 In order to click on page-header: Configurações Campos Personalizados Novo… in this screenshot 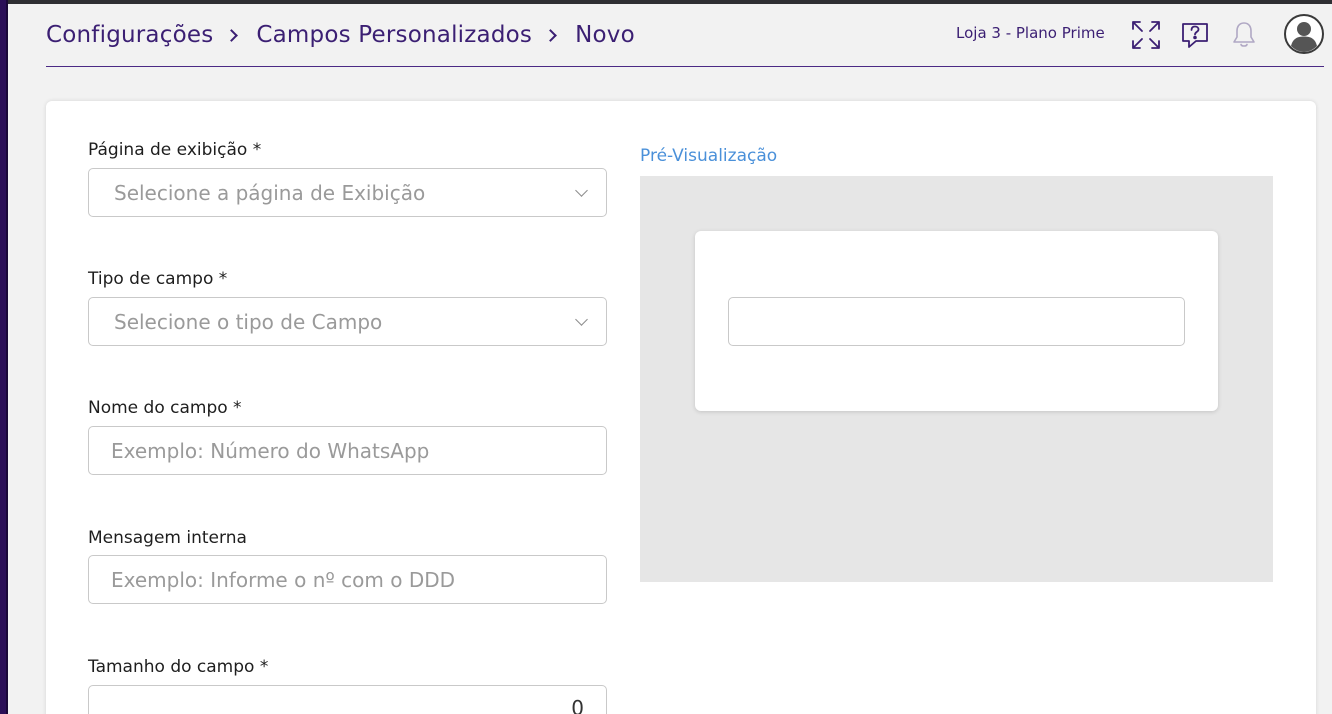, I will do `click(685, 35)`.